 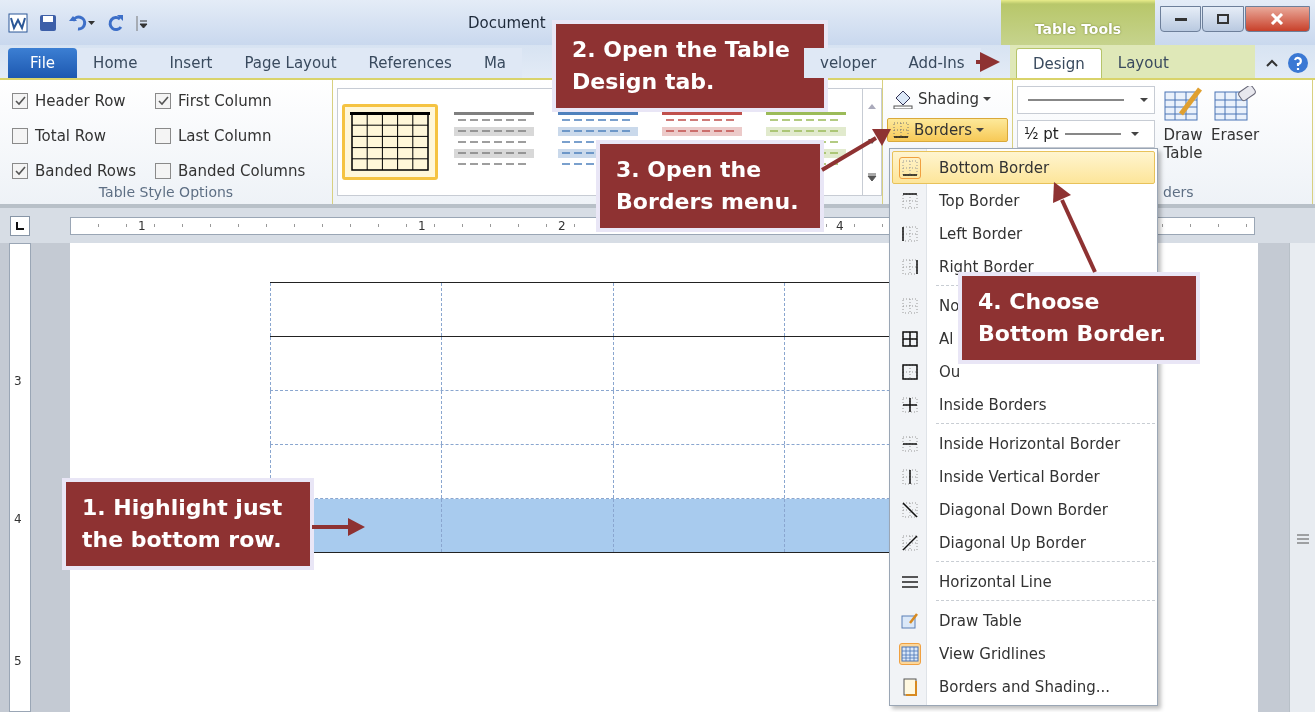 What do you see at coordinates (1078, 22) in the screenshot?
I see `table-tools-header: Table Tools` at bounding box center [1078, 22].